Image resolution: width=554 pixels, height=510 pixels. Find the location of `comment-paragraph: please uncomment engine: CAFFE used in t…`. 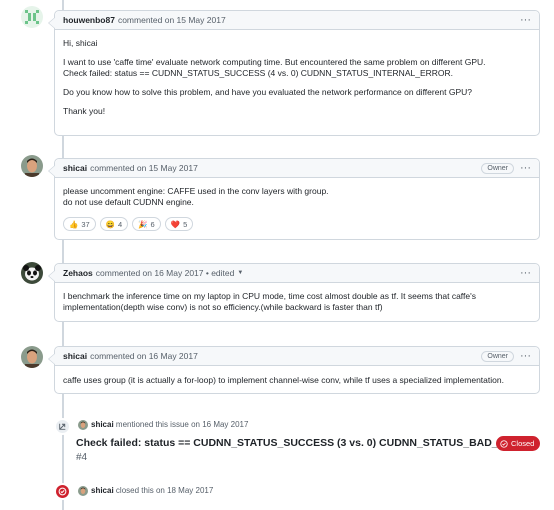

comment-paragraph: please uncomment engine: CAFFE used in t… is located at coordinates (196, 191).